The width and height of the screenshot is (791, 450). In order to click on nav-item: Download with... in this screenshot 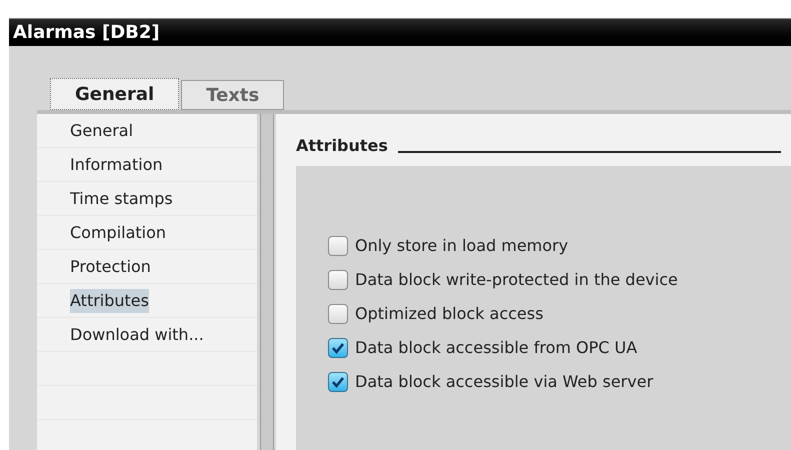, I will do `click(137, 334)`.